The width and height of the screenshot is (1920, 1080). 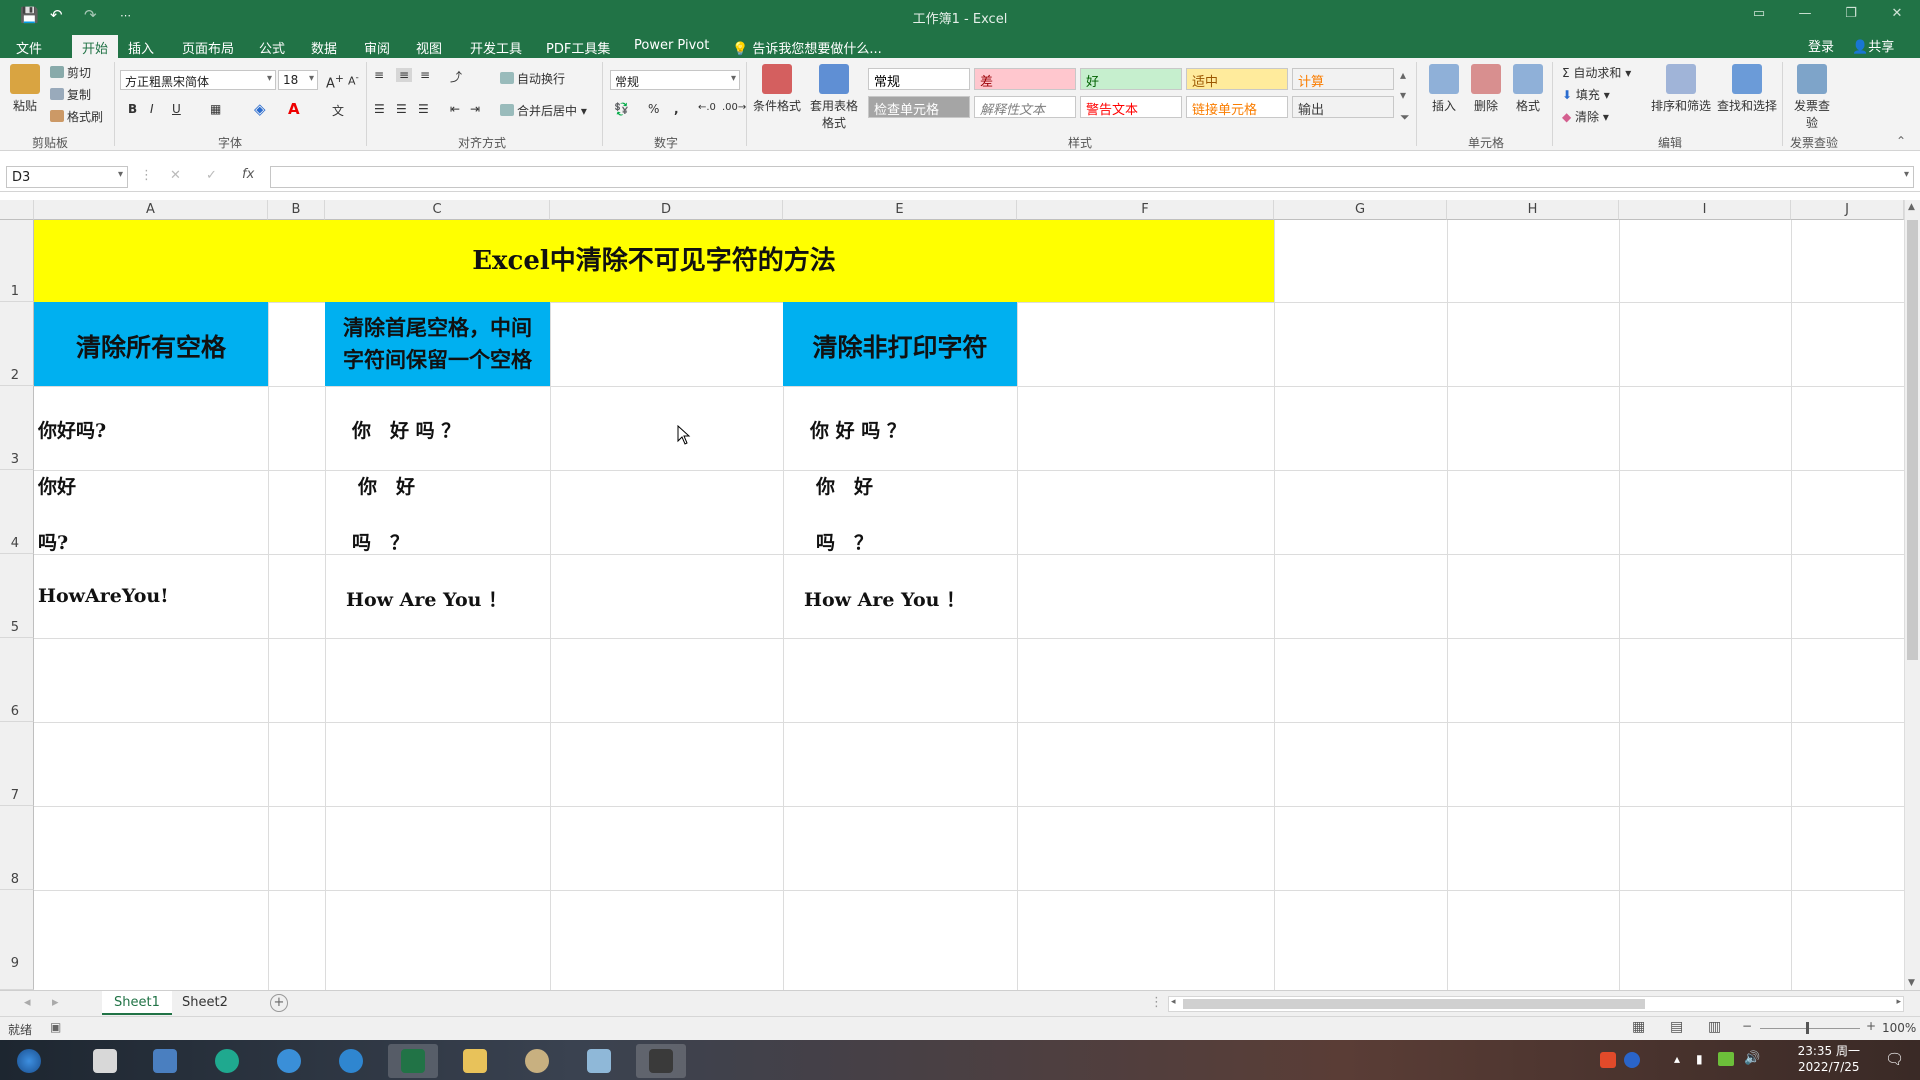 I want to click on cell-style-option: 警告文本, so click(x=1131, y=107).